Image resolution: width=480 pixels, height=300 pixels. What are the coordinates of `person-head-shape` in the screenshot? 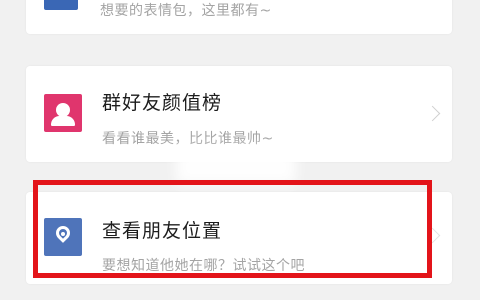 It's located at (63, 110).